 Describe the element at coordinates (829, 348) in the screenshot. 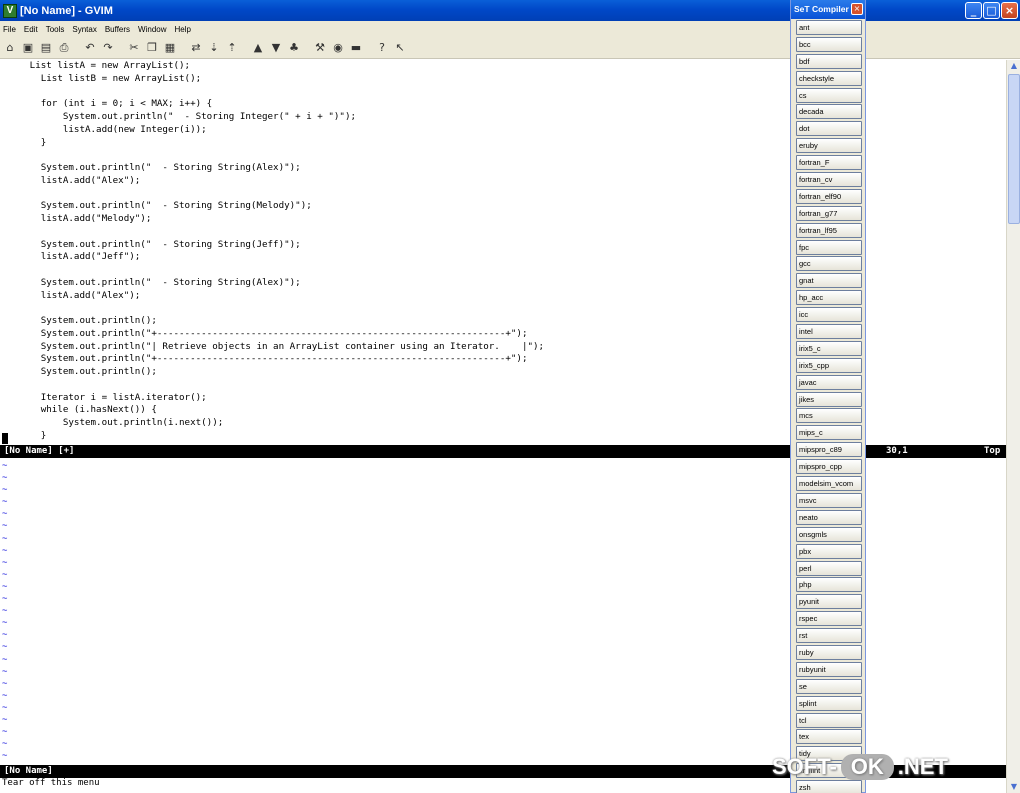

I see `compiler-item-irix5-c: irix5_c` at that location.